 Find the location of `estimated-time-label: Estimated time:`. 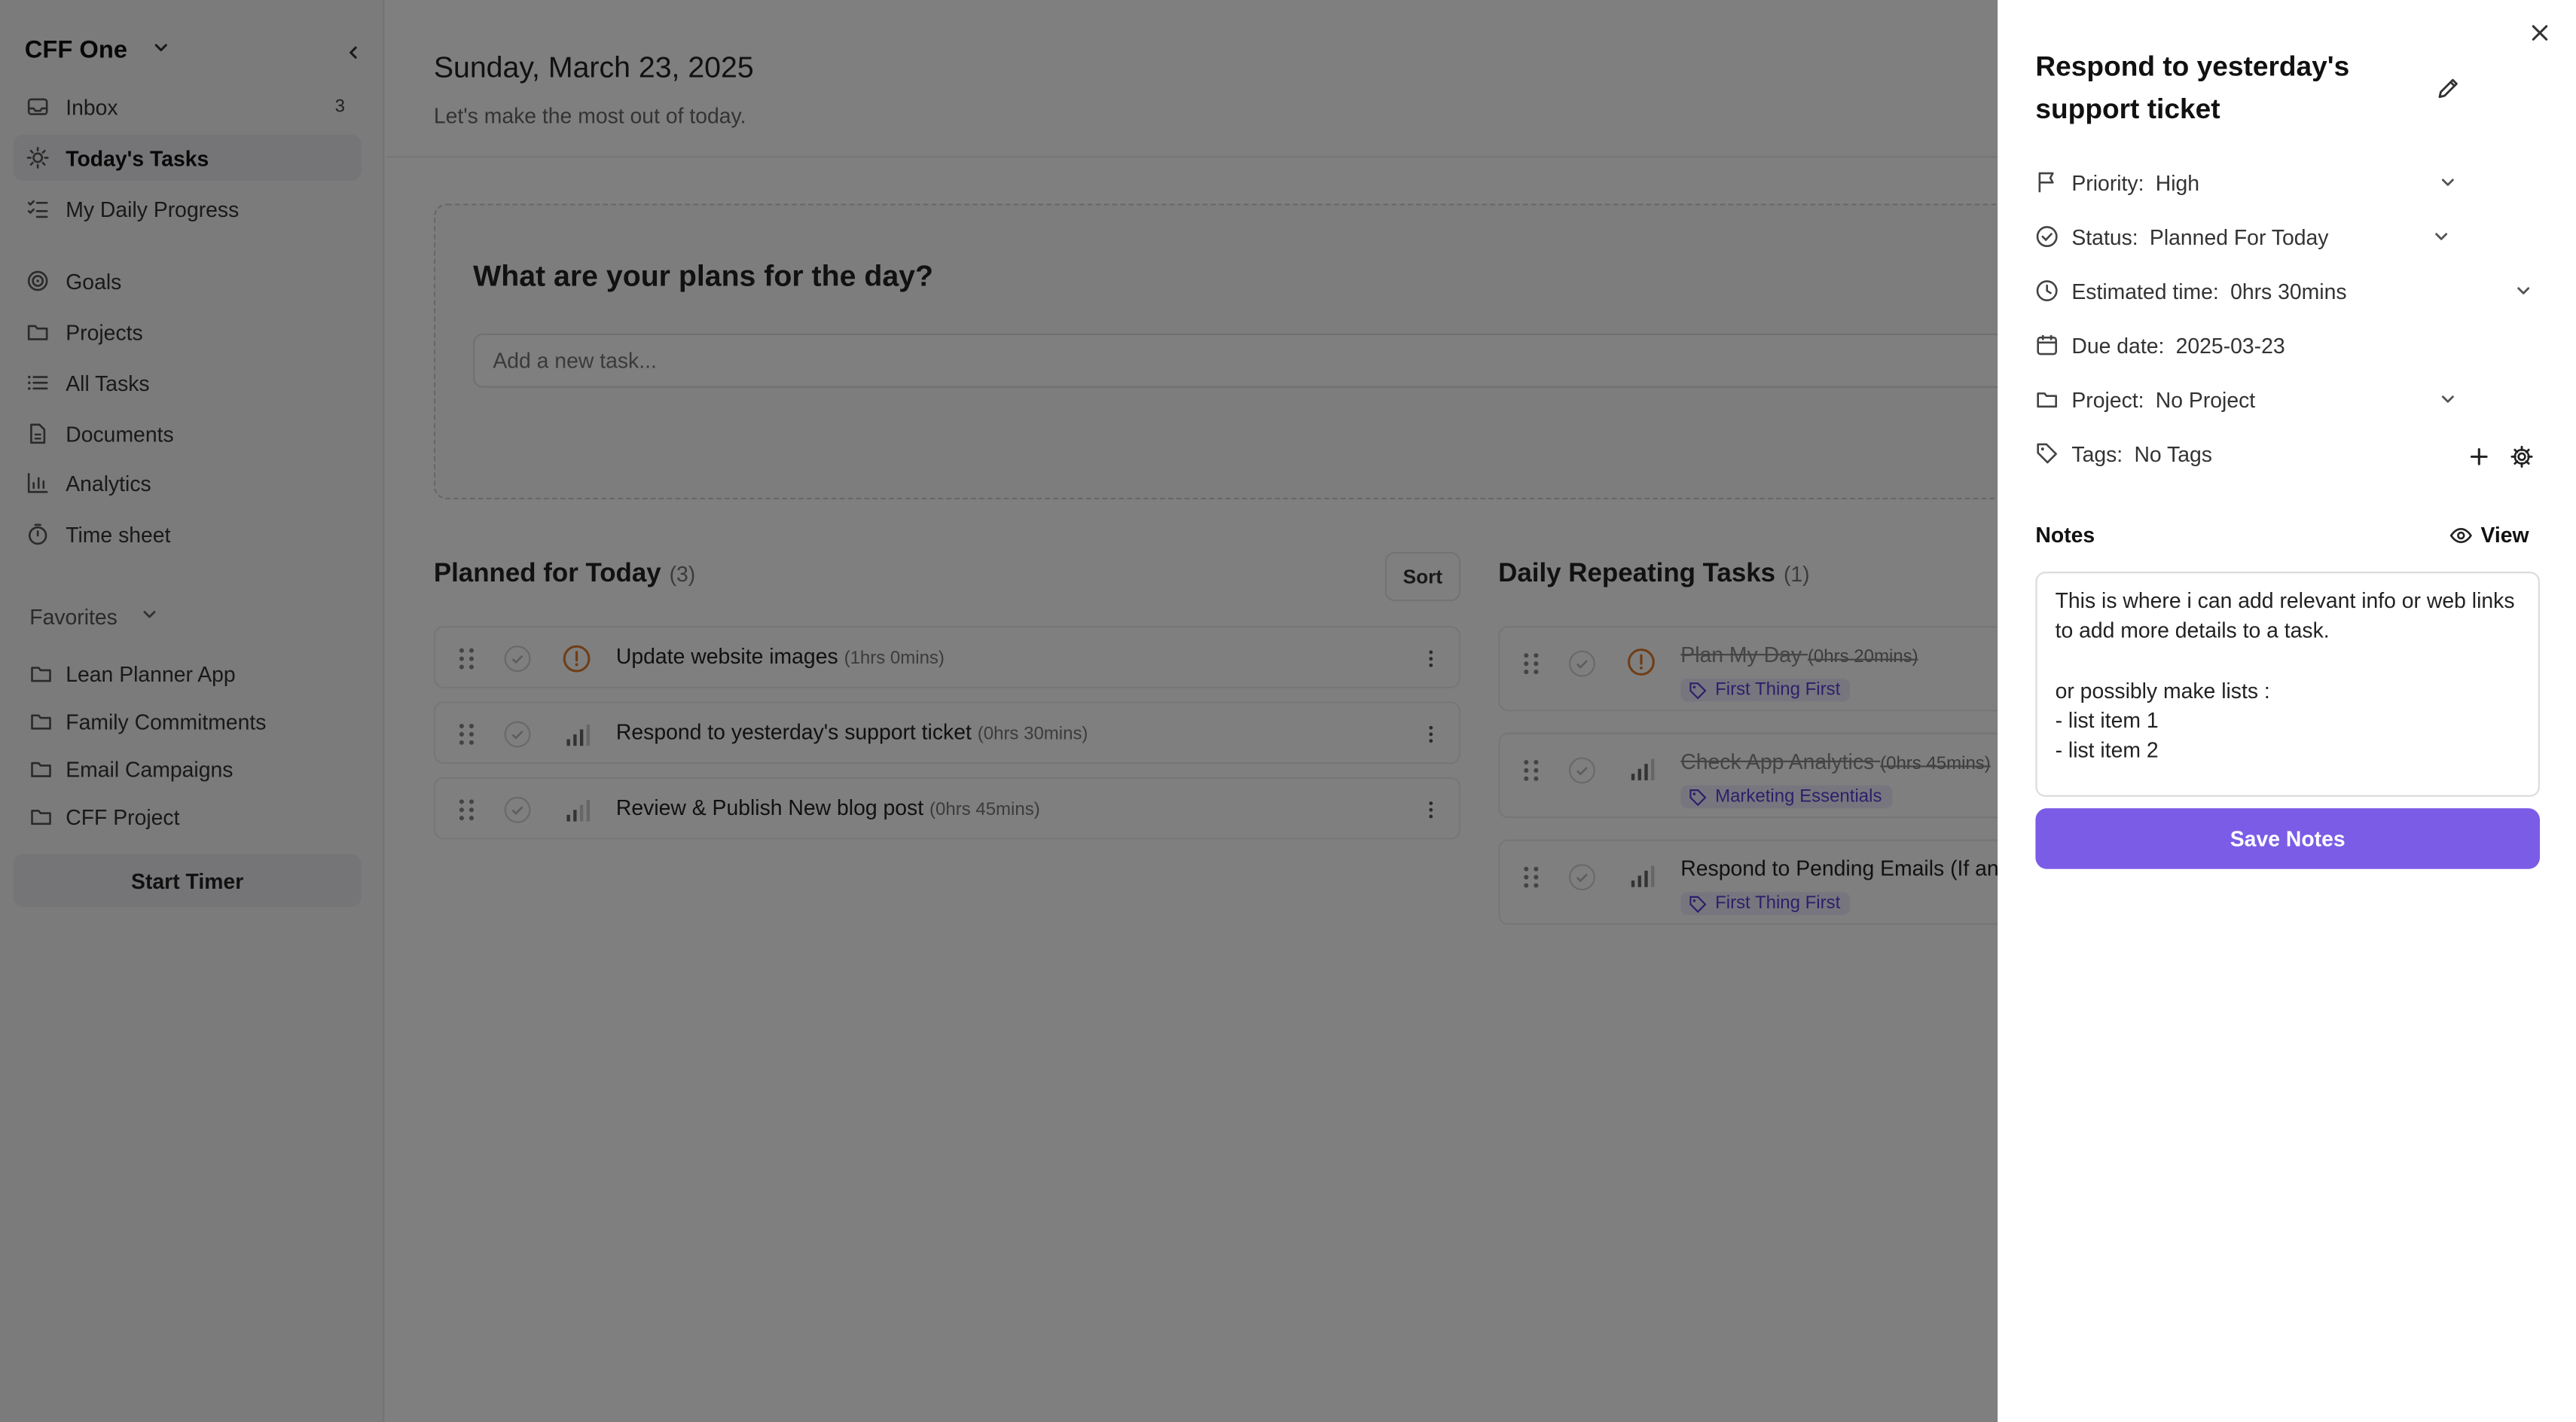

estimated-time-label: Estimated time: is located at coordinates (2145, 291).